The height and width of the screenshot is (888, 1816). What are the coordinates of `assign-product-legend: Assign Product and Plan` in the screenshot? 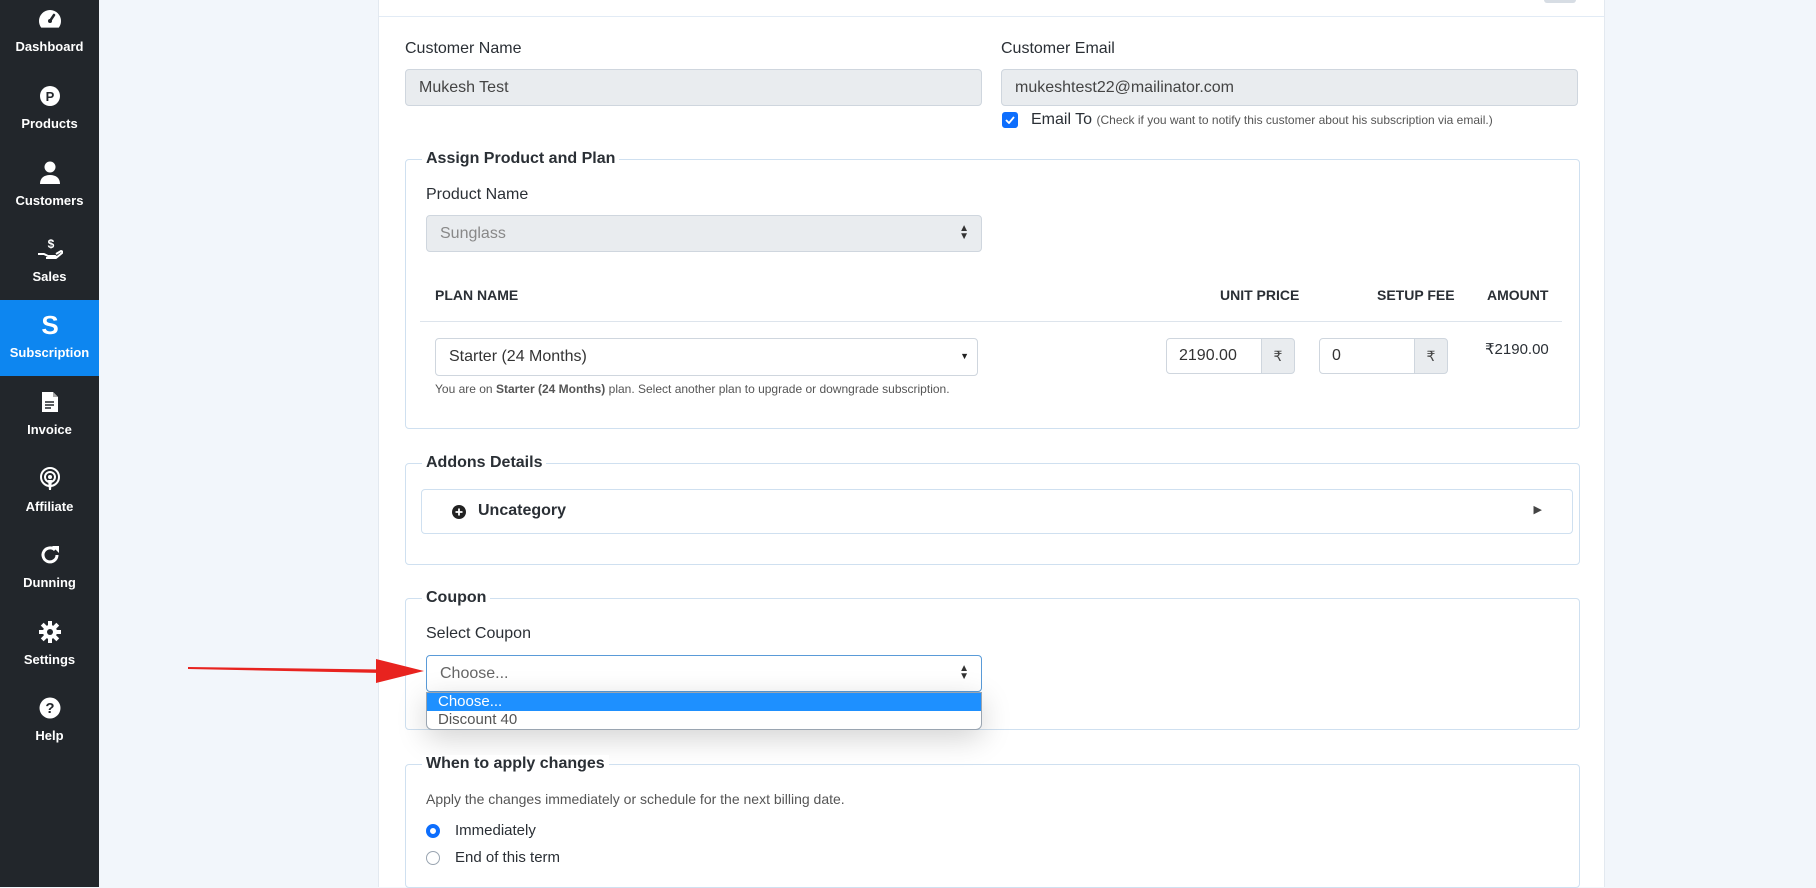 It's located at (521, 159).